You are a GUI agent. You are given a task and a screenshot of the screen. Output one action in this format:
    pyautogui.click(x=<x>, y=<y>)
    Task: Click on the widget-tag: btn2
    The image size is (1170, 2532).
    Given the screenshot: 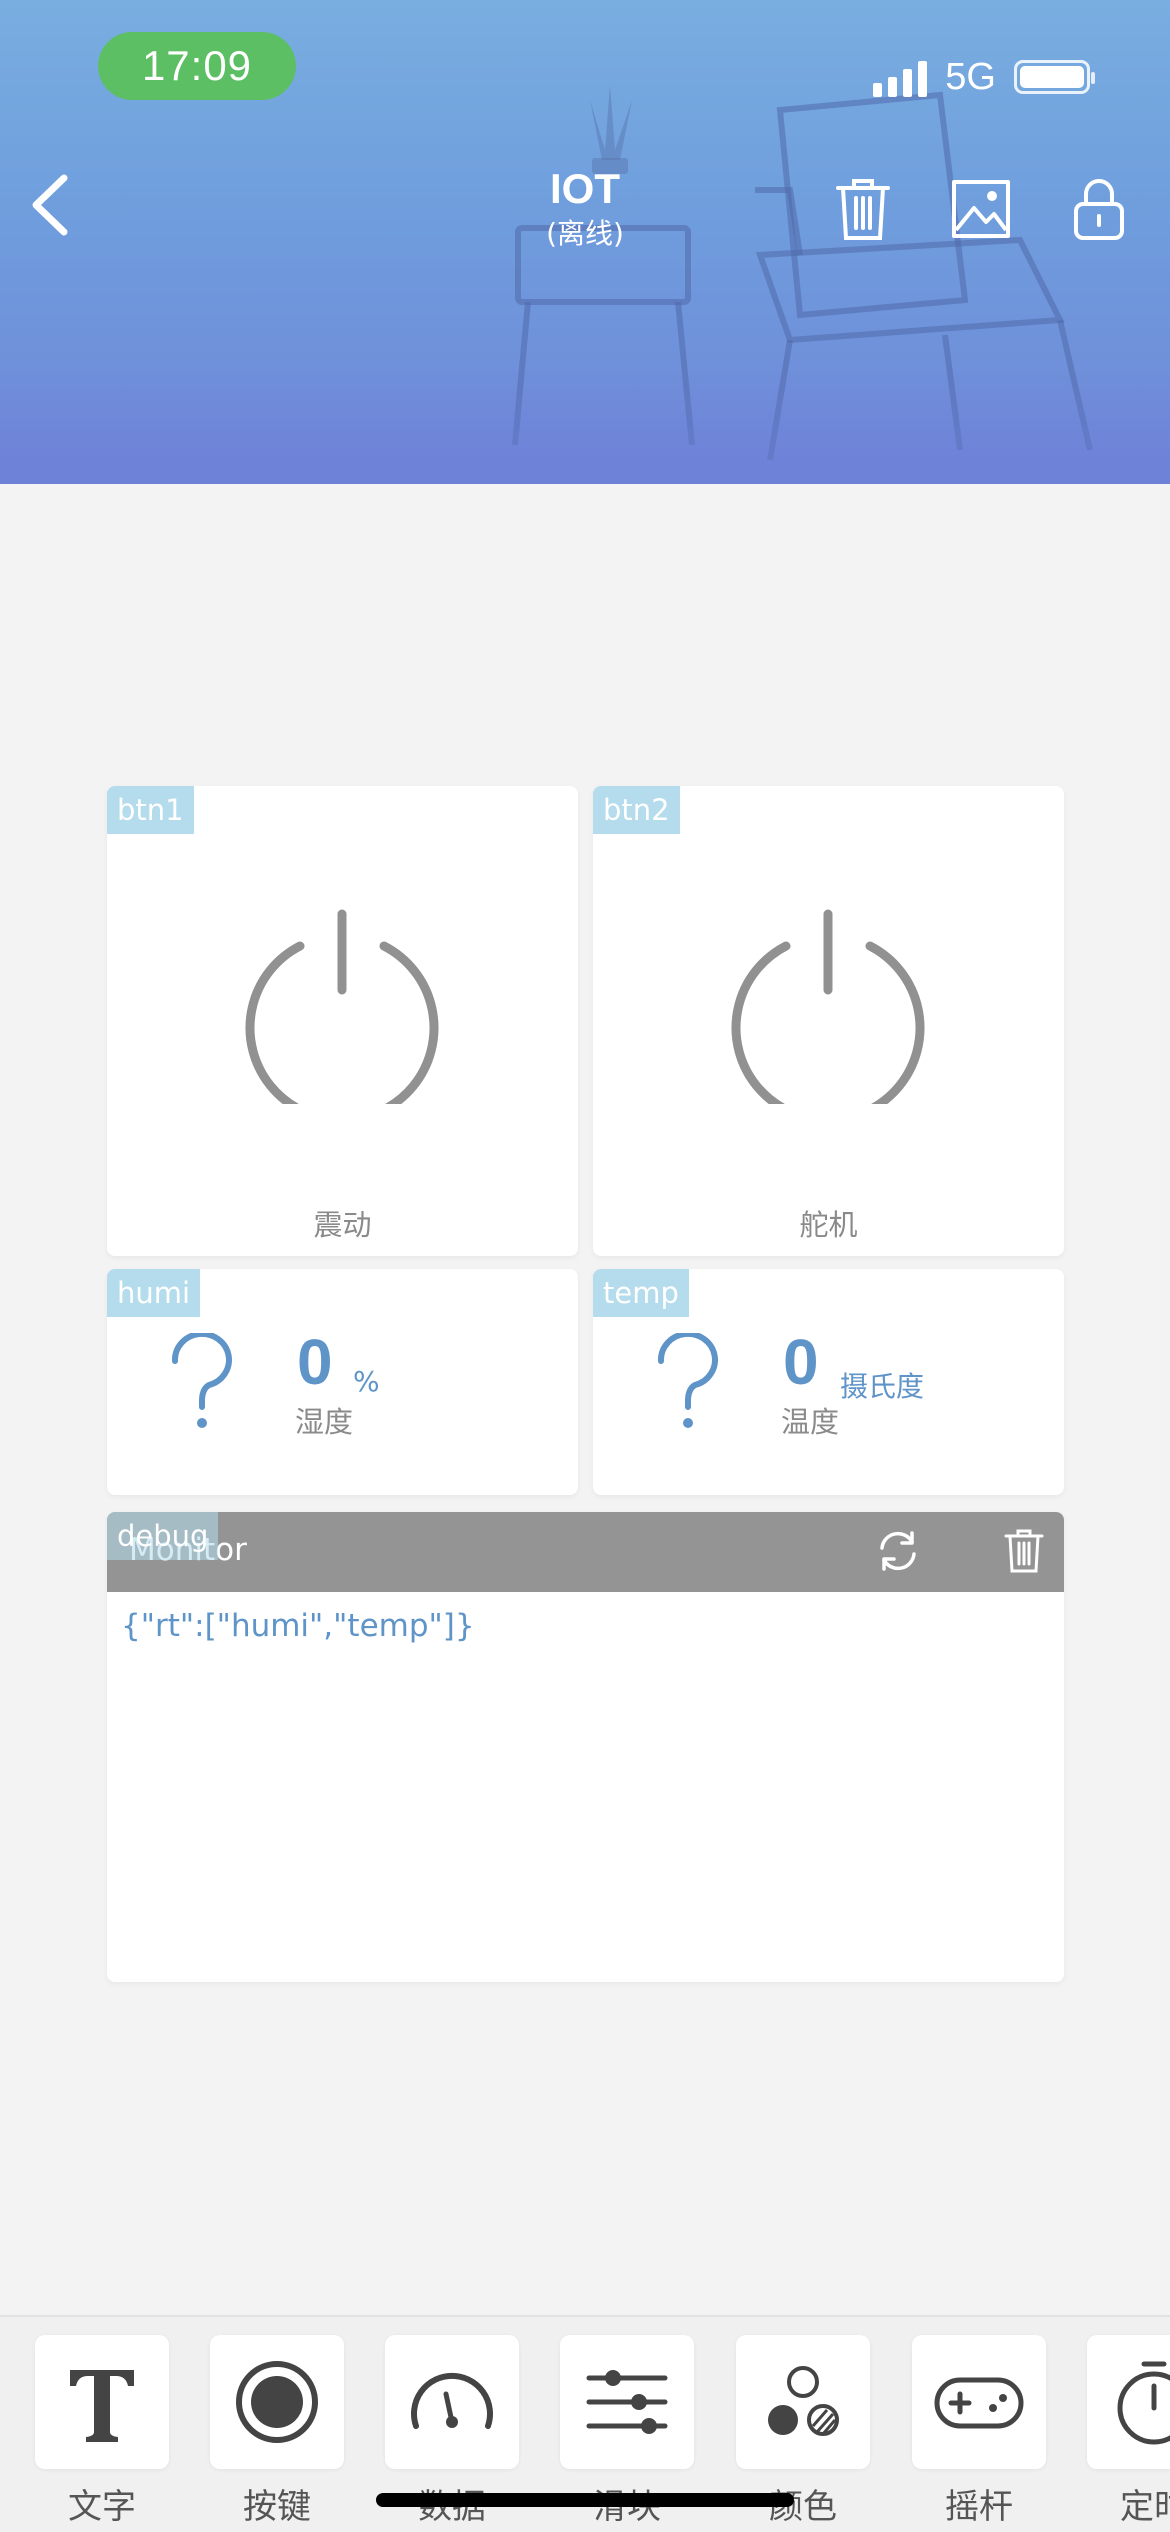 What is the action you would take?
    pyautogui.click(x=636, y=810)
    